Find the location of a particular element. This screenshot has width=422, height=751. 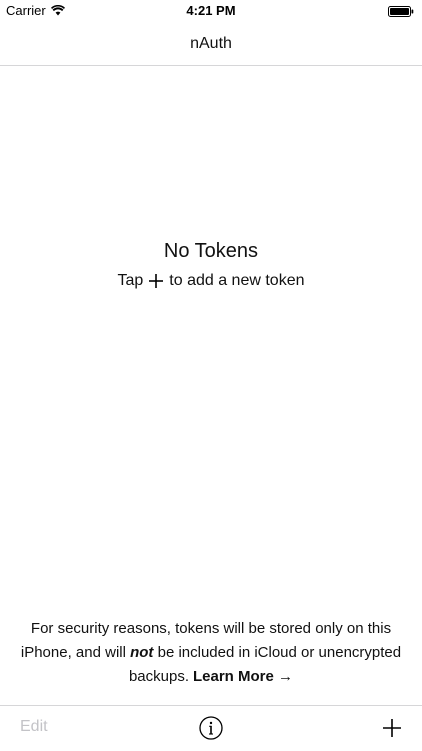

empty-state: No Tokens Tap to add a new token is located at coordinates (211, 265).